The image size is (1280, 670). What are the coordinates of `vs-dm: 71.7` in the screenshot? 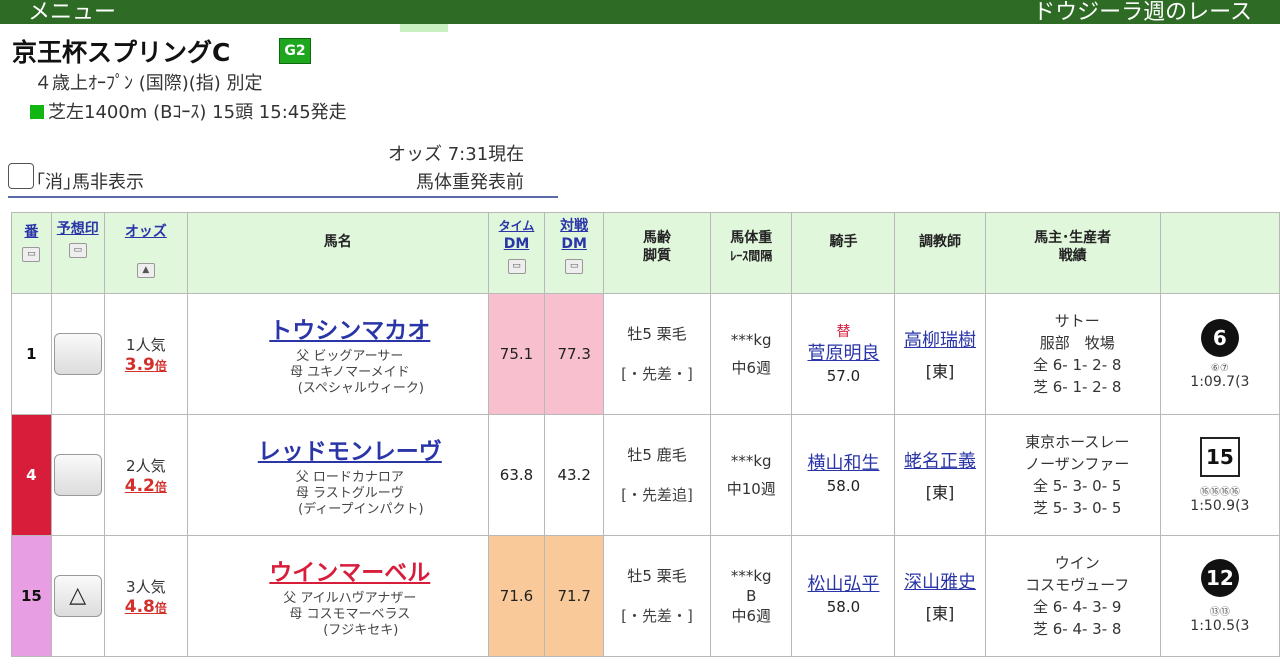 It's located at (574, 596).